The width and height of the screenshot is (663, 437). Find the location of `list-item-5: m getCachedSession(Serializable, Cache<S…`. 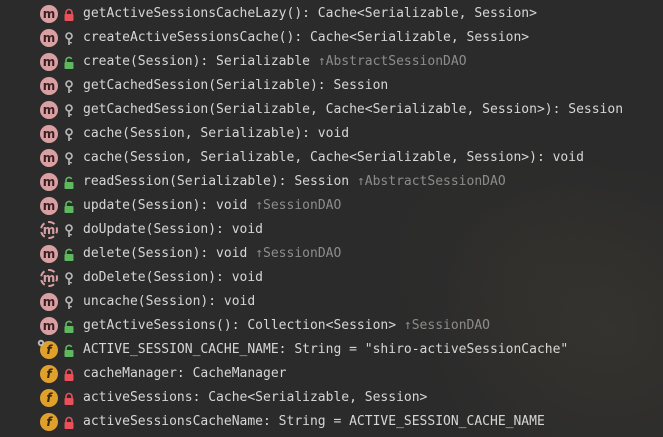

list-item-5: m getCachedSession(Serializable, Cache<S… is located at coordinates (331, 110).